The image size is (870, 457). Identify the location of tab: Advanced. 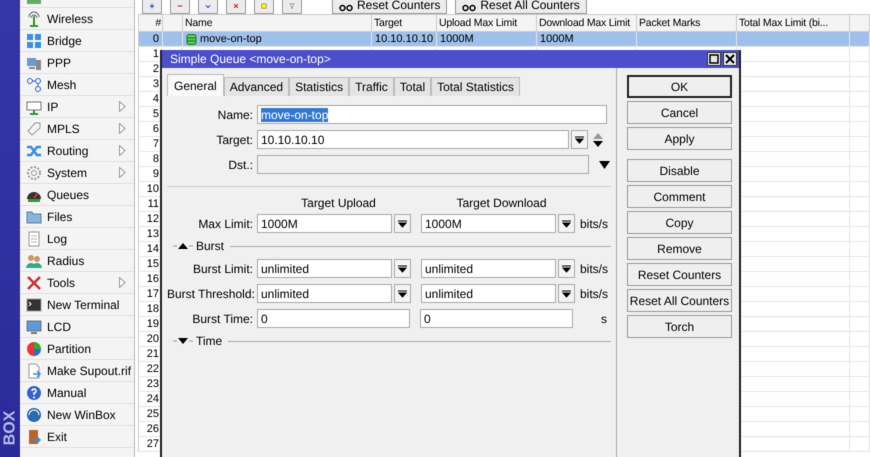
(257, 86).